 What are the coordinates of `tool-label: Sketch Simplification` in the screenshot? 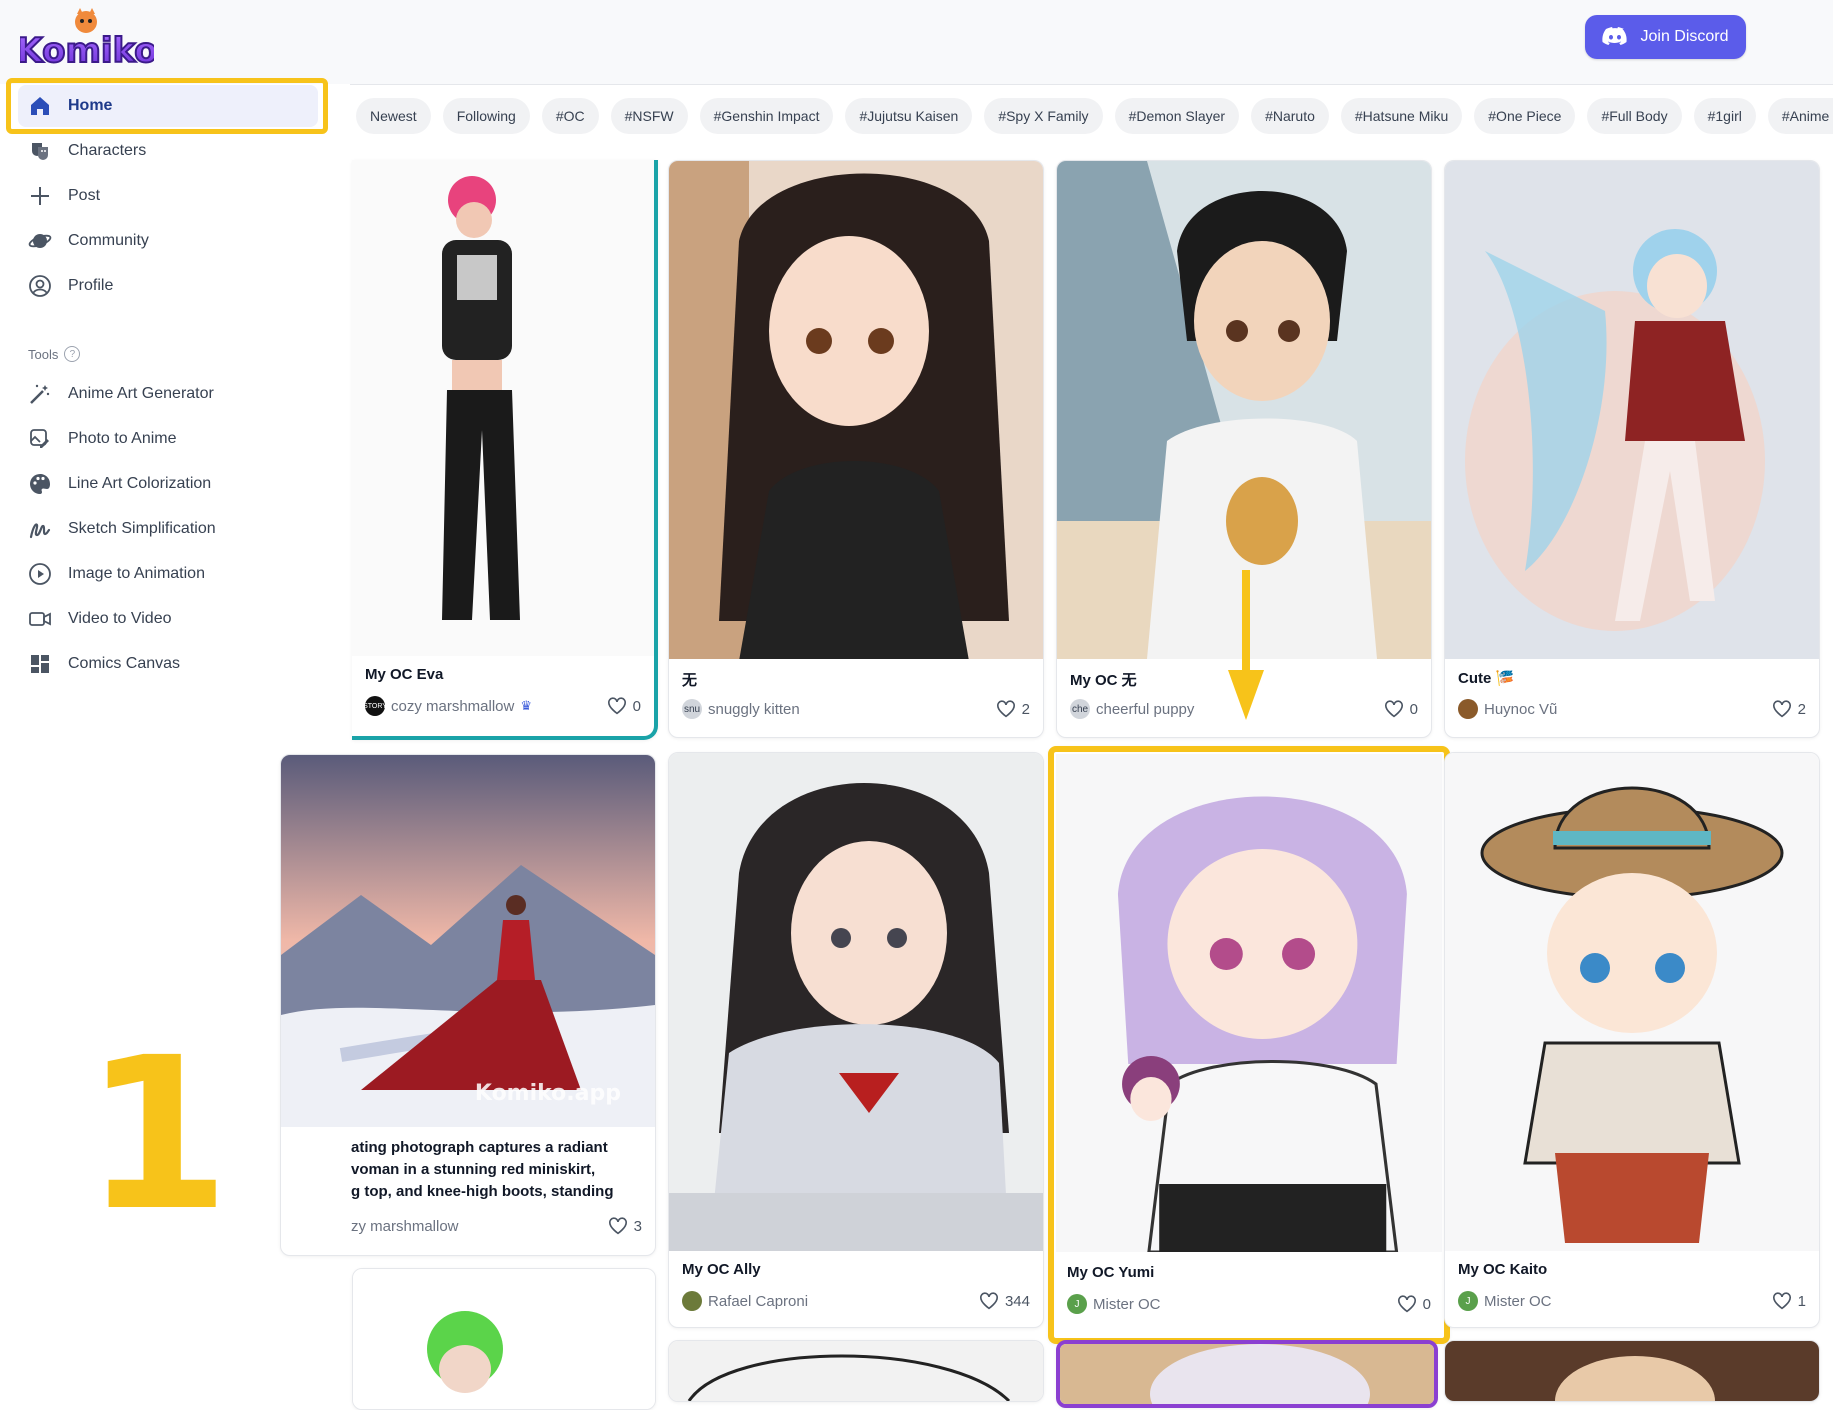 It's located at (142, 528).